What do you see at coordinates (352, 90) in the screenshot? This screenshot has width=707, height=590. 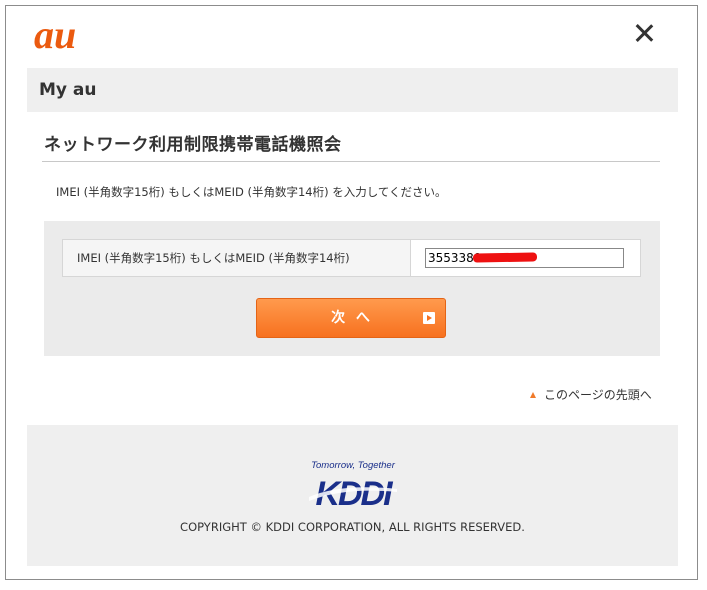 I see `my-au-band: My au` at bounding box center [352, 90].